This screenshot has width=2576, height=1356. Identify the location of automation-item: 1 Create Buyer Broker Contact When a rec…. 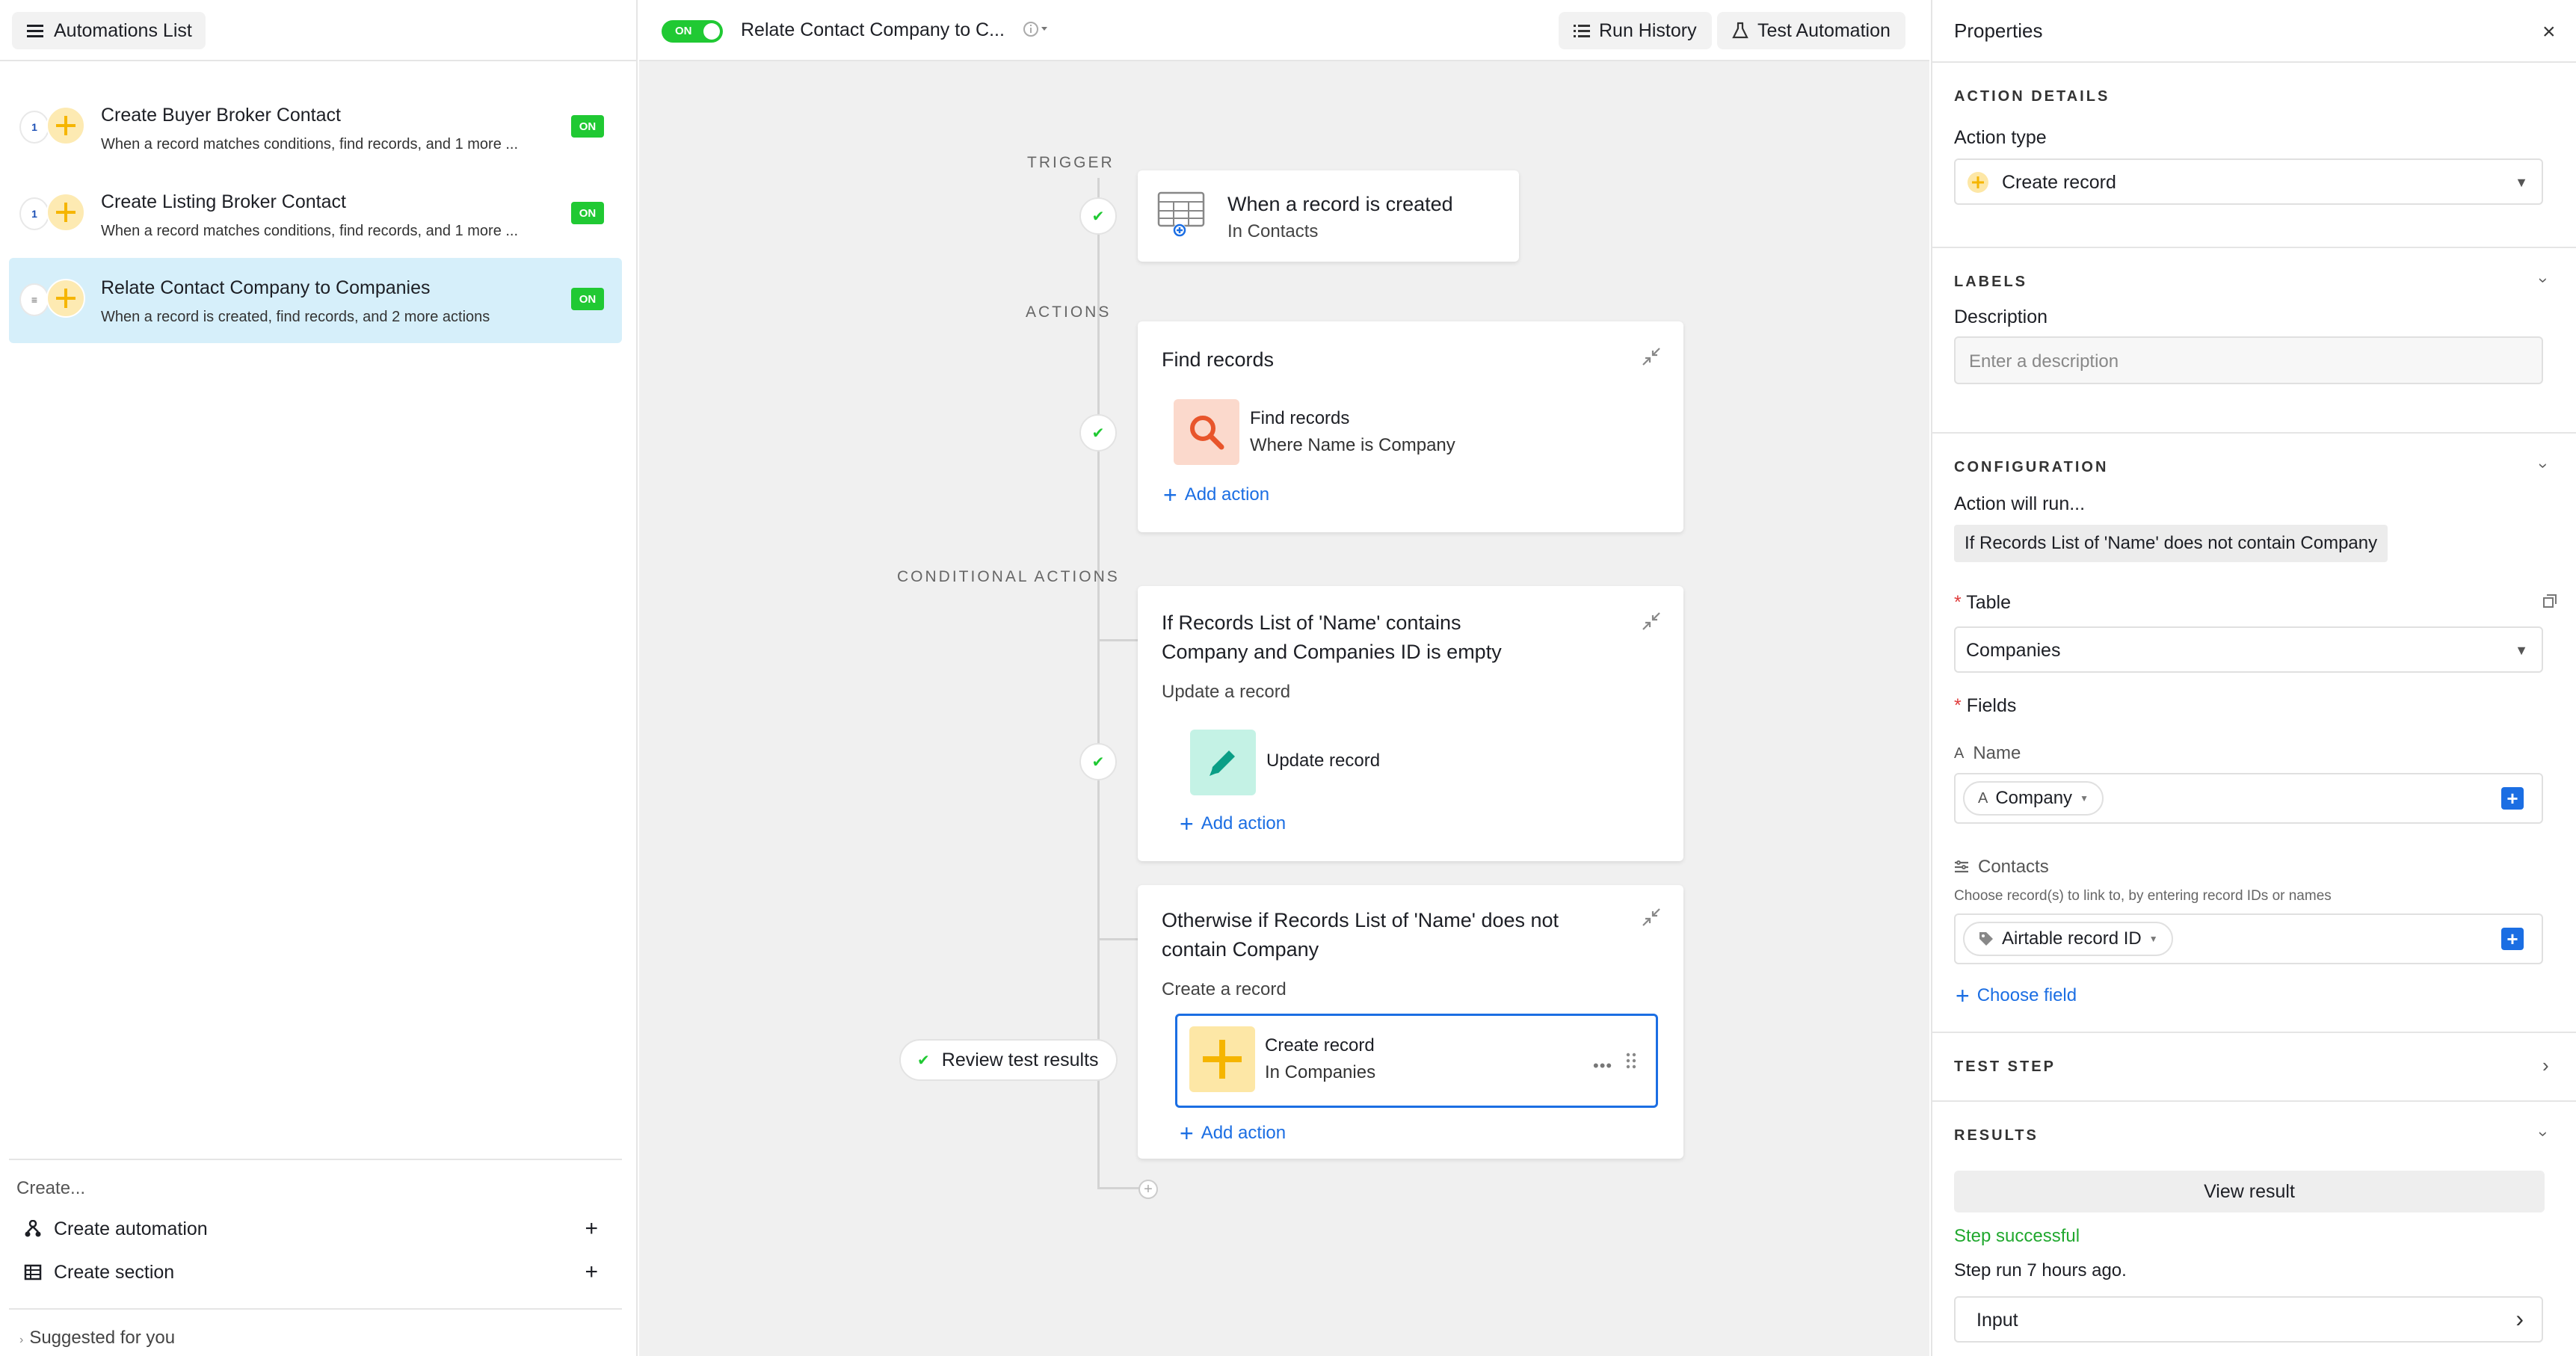
(315, 127).